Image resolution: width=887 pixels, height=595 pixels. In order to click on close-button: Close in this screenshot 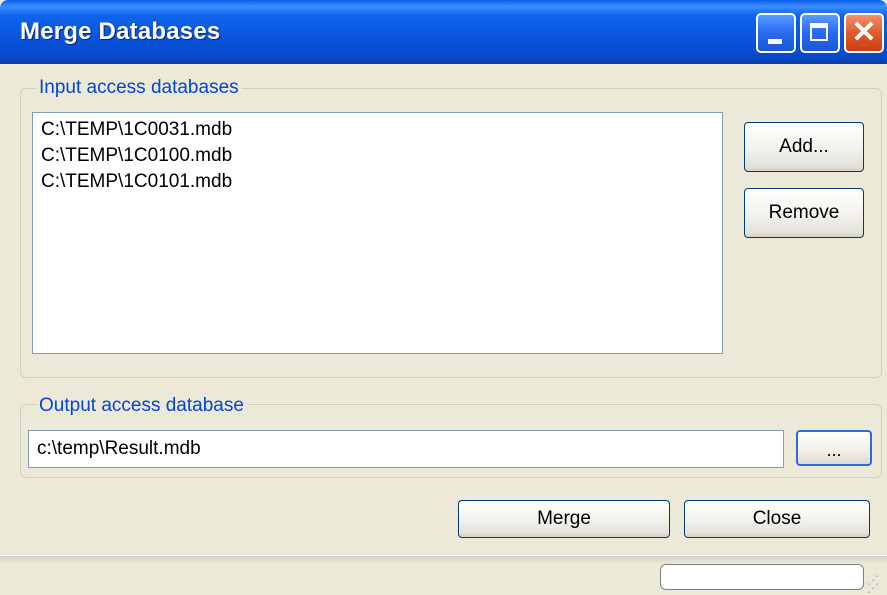, I will do `click(777, 519)`.